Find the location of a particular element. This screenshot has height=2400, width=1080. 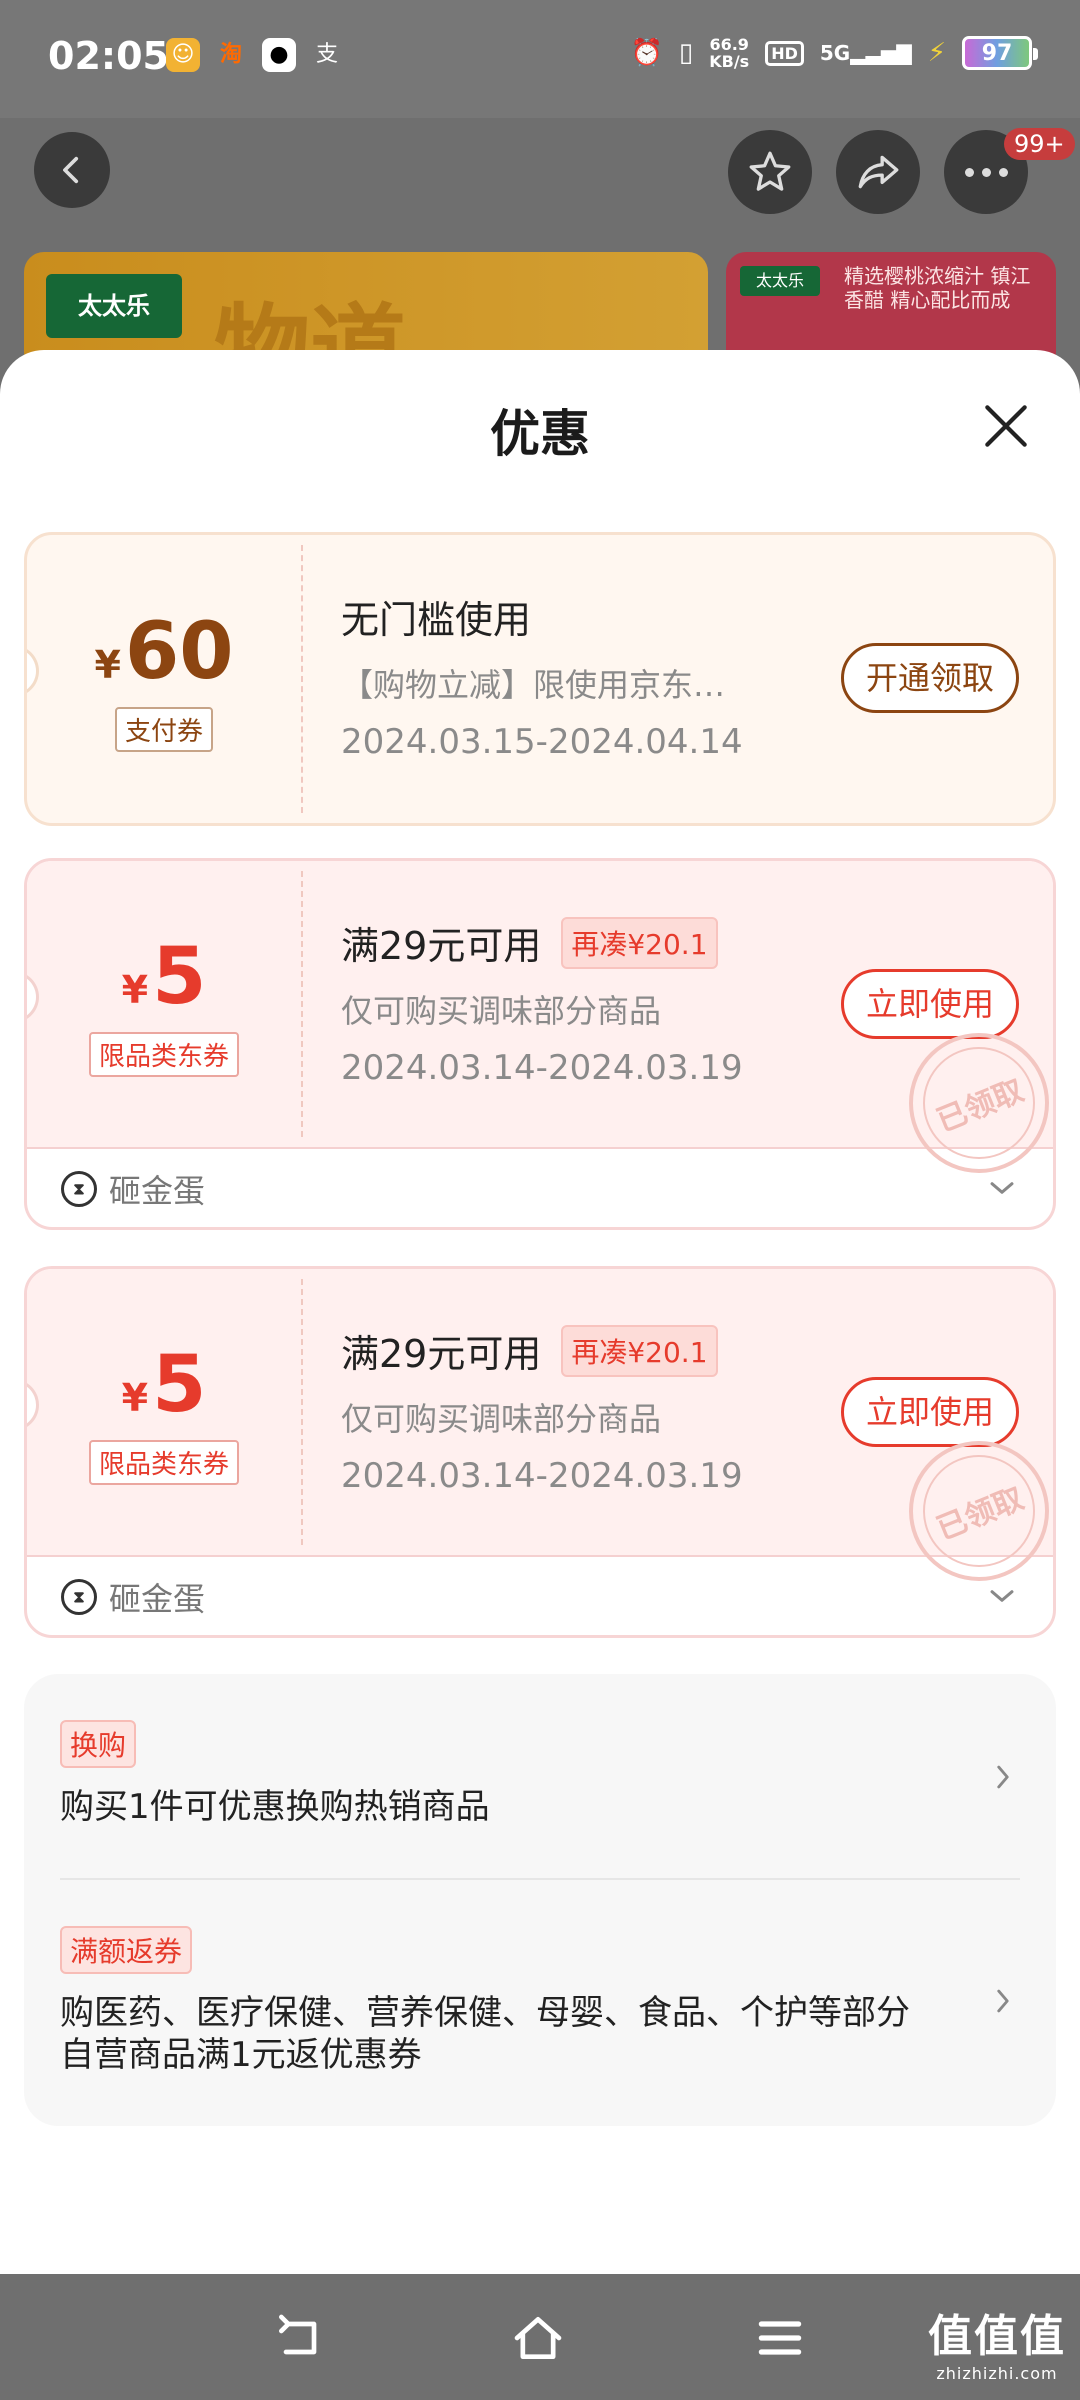

status-time: 02:05 is located at coordinates (108, 56).